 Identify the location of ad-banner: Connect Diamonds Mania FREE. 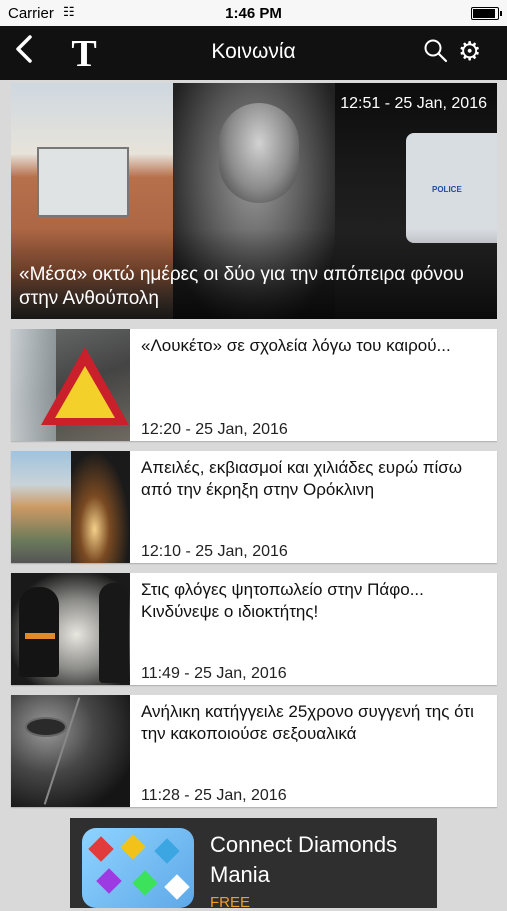
(253, 864).